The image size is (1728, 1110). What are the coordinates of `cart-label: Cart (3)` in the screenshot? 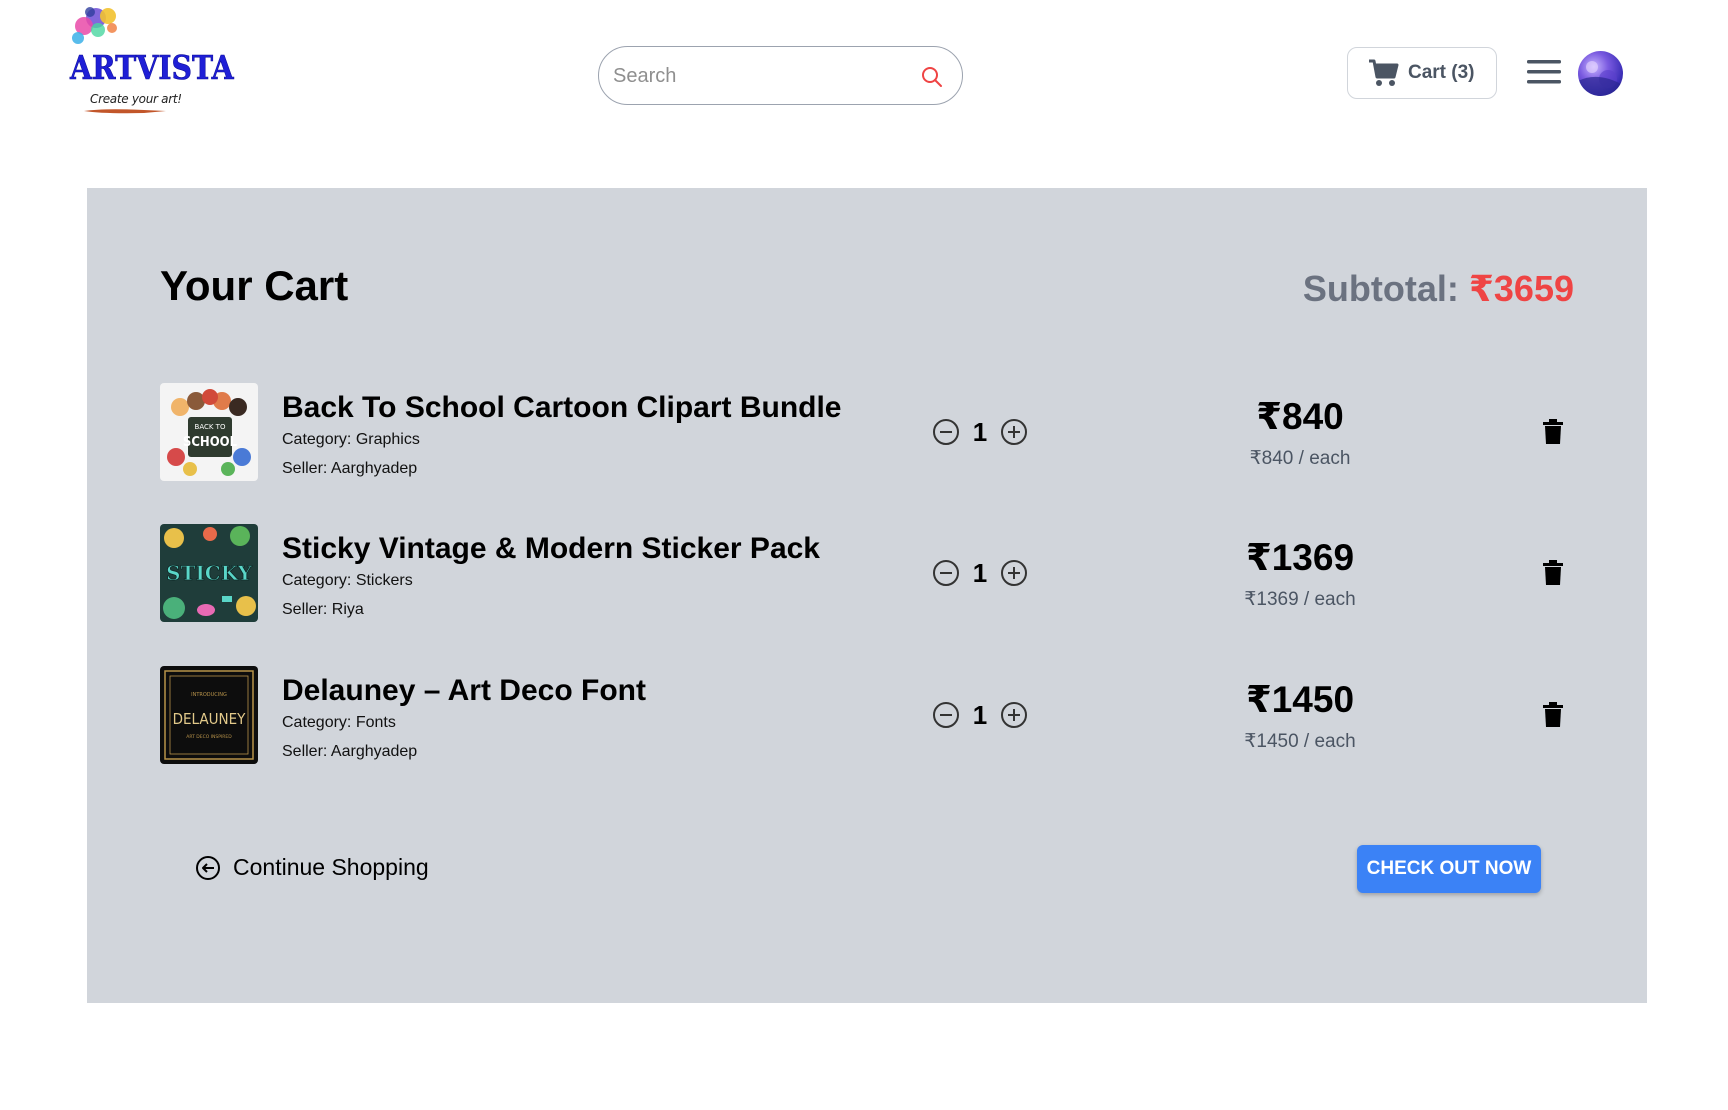 It's located at (1441, 72).